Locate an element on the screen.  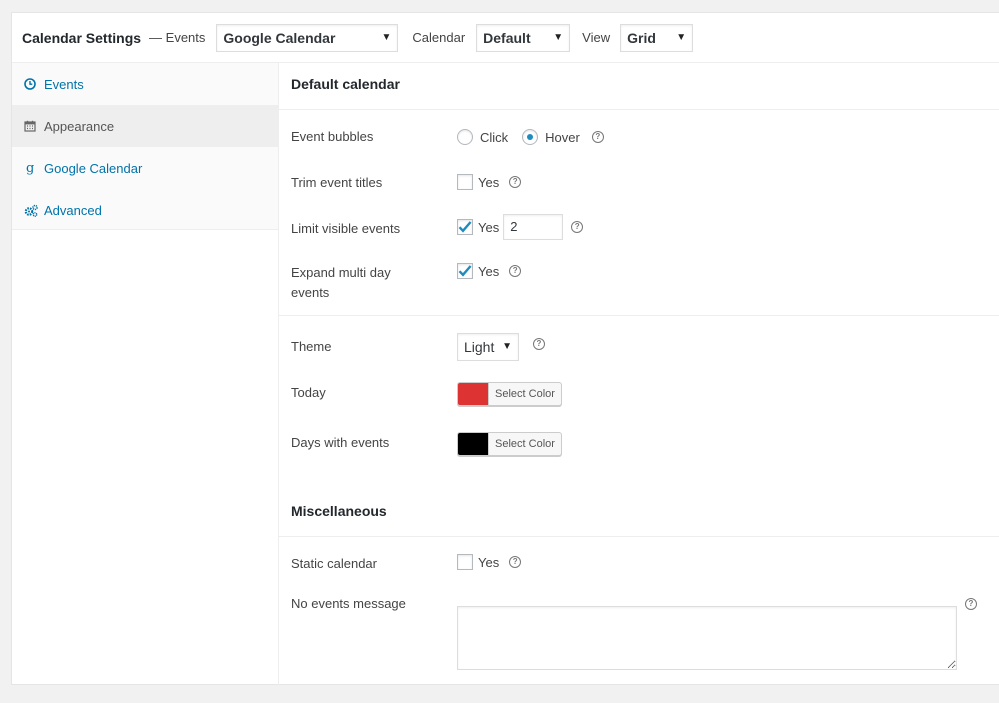
sidebar-item-google-calendar: g Google Calendar is located at coordinates (145, 168).